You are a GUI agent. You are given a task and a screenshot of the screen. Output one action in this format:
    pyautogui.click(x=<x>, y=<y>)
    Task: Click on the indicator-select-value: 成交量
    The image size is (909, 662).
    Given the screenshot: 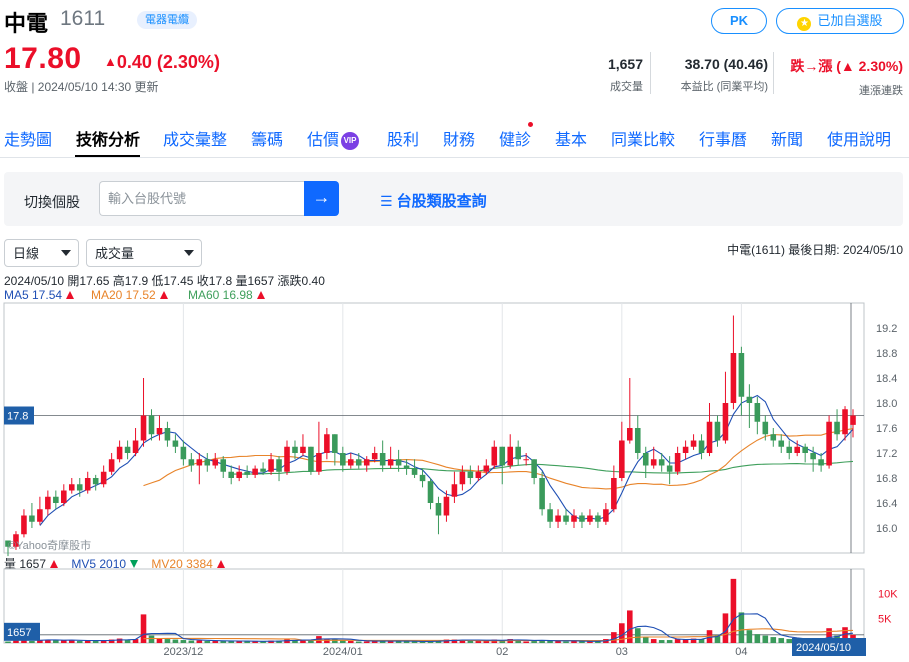 What is the action you would take?
    pyautogui.click(x=115, y=253)
    